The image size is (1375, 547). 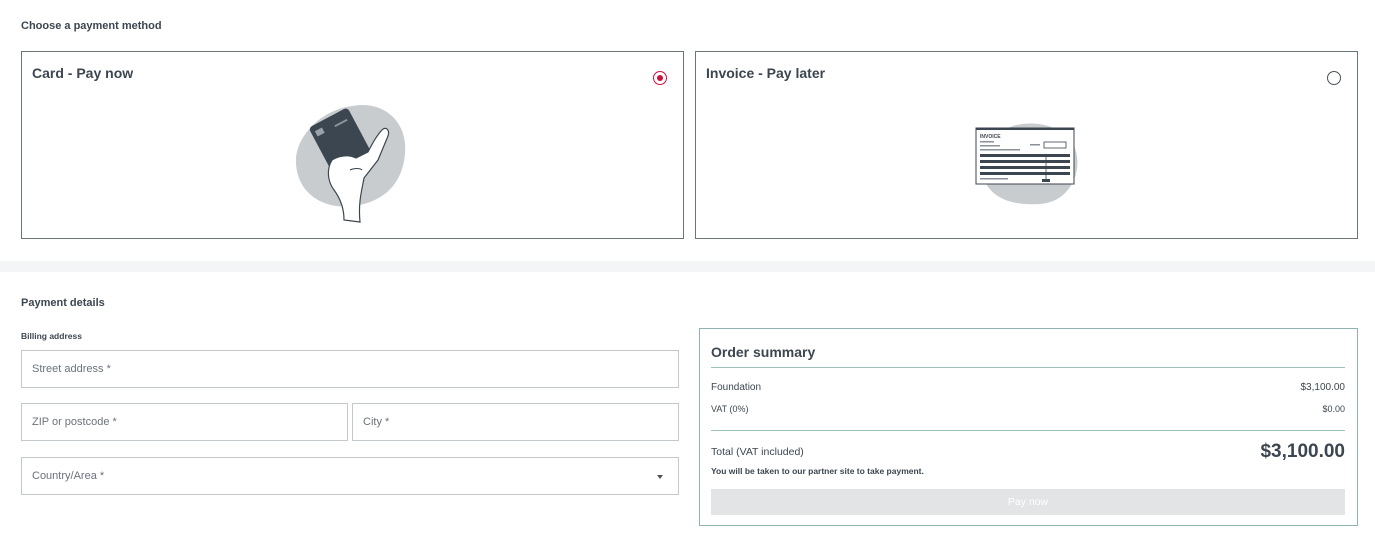 I want to click on zip-postcode-field, so click(x=184, y=422).